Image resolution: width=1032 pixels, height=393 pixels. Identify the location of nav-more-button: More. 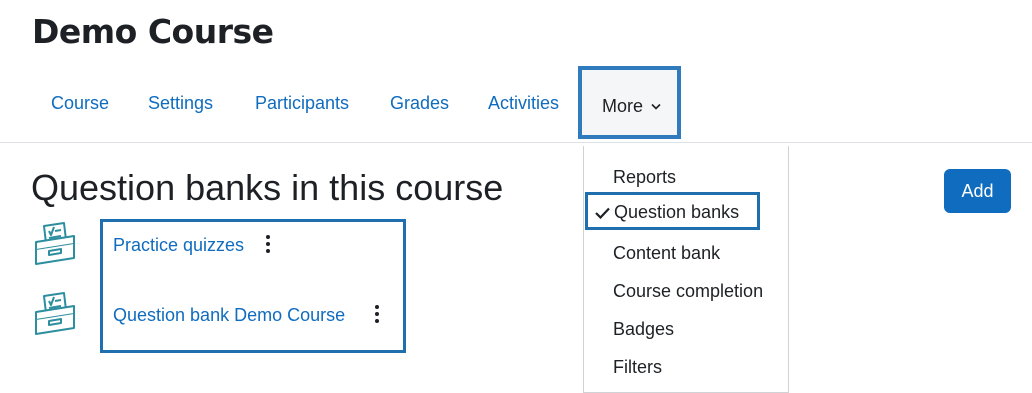
(629, 102).